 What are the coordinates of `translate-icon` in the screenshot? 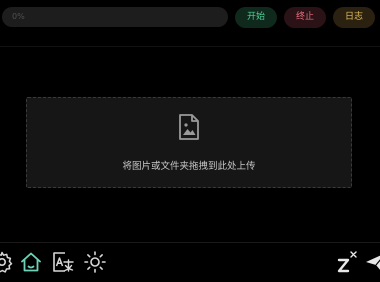 It's located at (63, 262).